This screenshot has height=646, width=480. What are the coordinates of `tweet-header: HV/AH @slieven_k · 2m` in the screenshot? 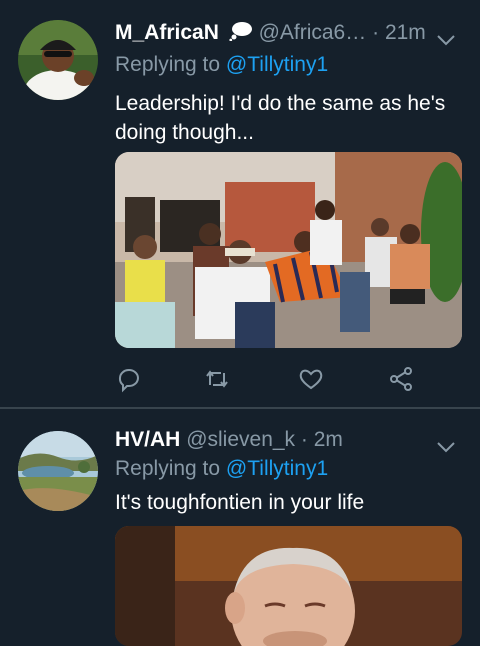 It's located at (285, 440).